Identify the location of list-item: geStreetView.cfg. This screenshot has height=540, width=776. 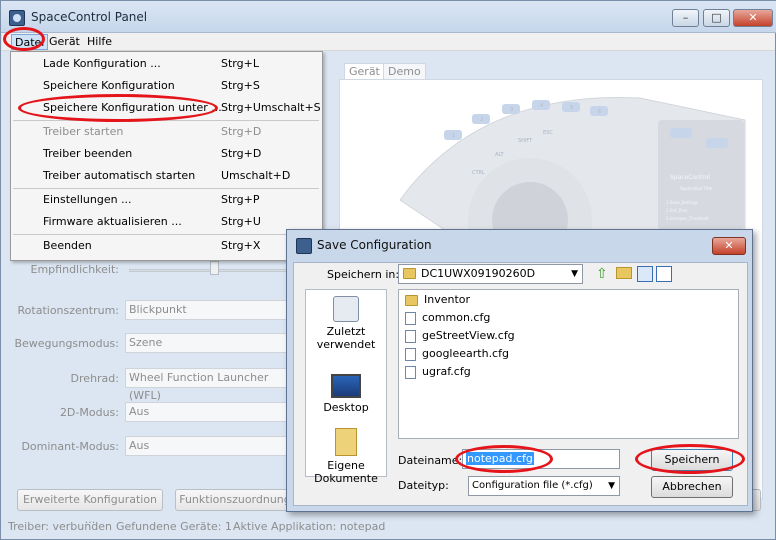
(460, 335).